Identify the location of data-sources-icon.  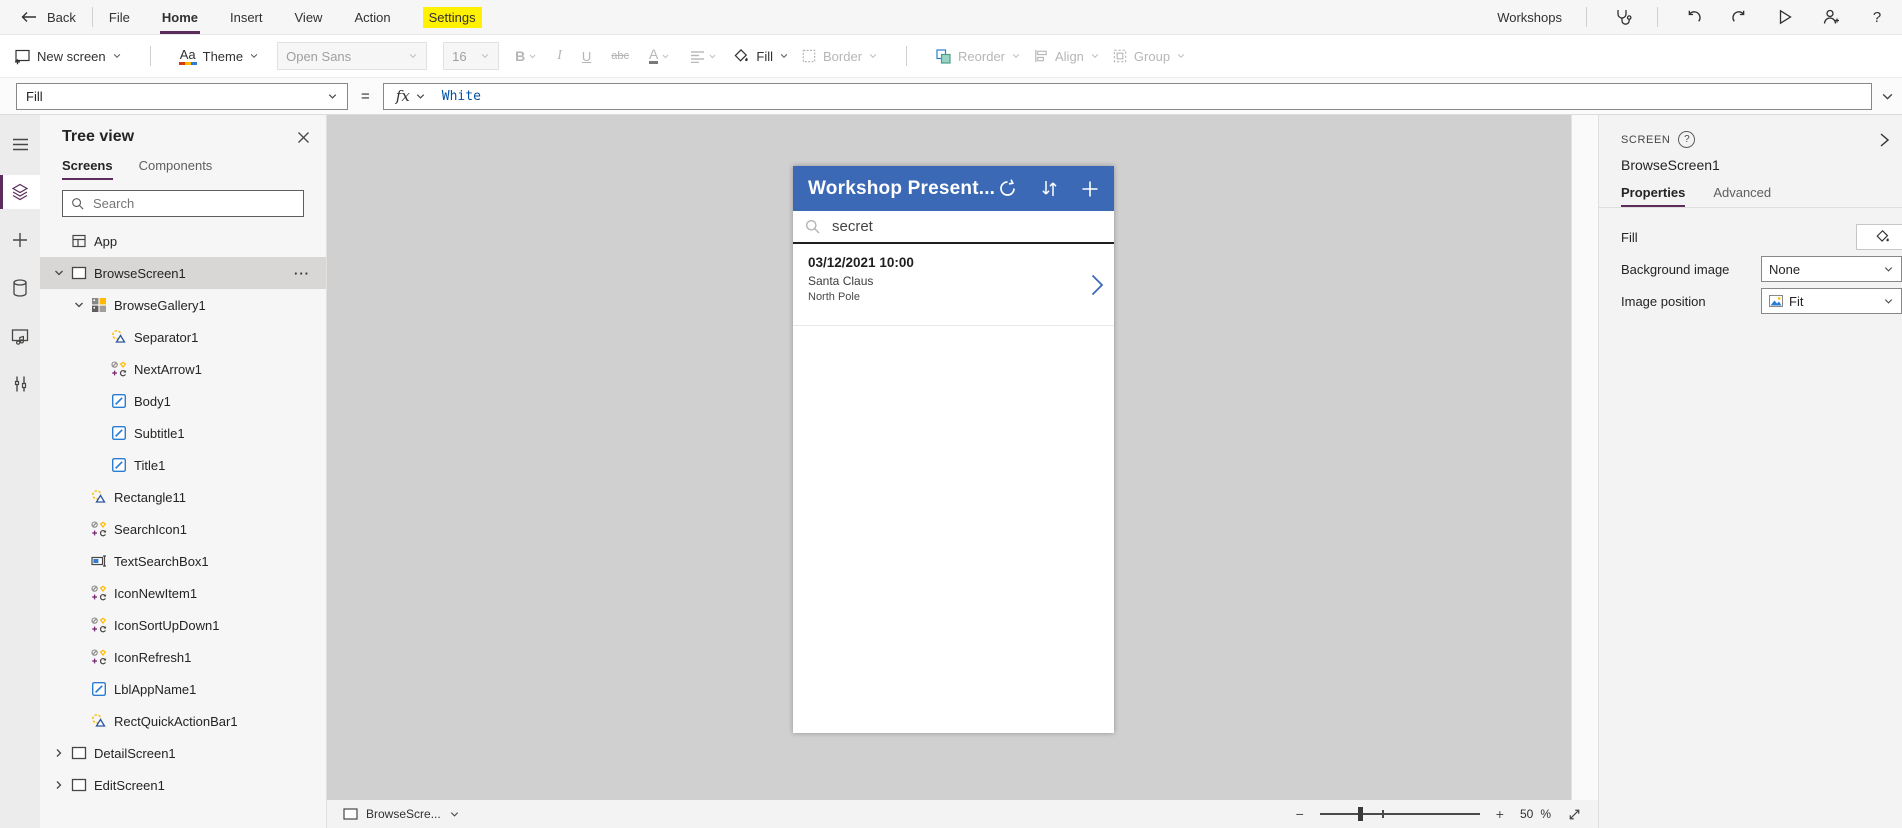
(20, 288).